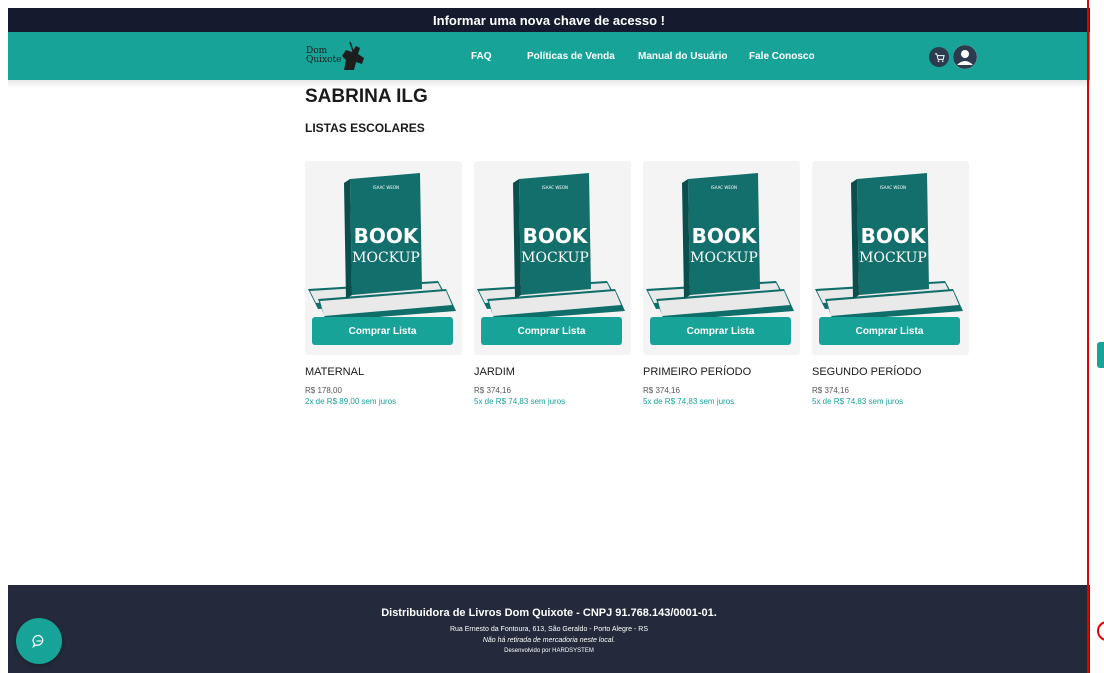  I want to click on nav-link-manual-do-usuario: Manual do Usuário, so click(682, 56).